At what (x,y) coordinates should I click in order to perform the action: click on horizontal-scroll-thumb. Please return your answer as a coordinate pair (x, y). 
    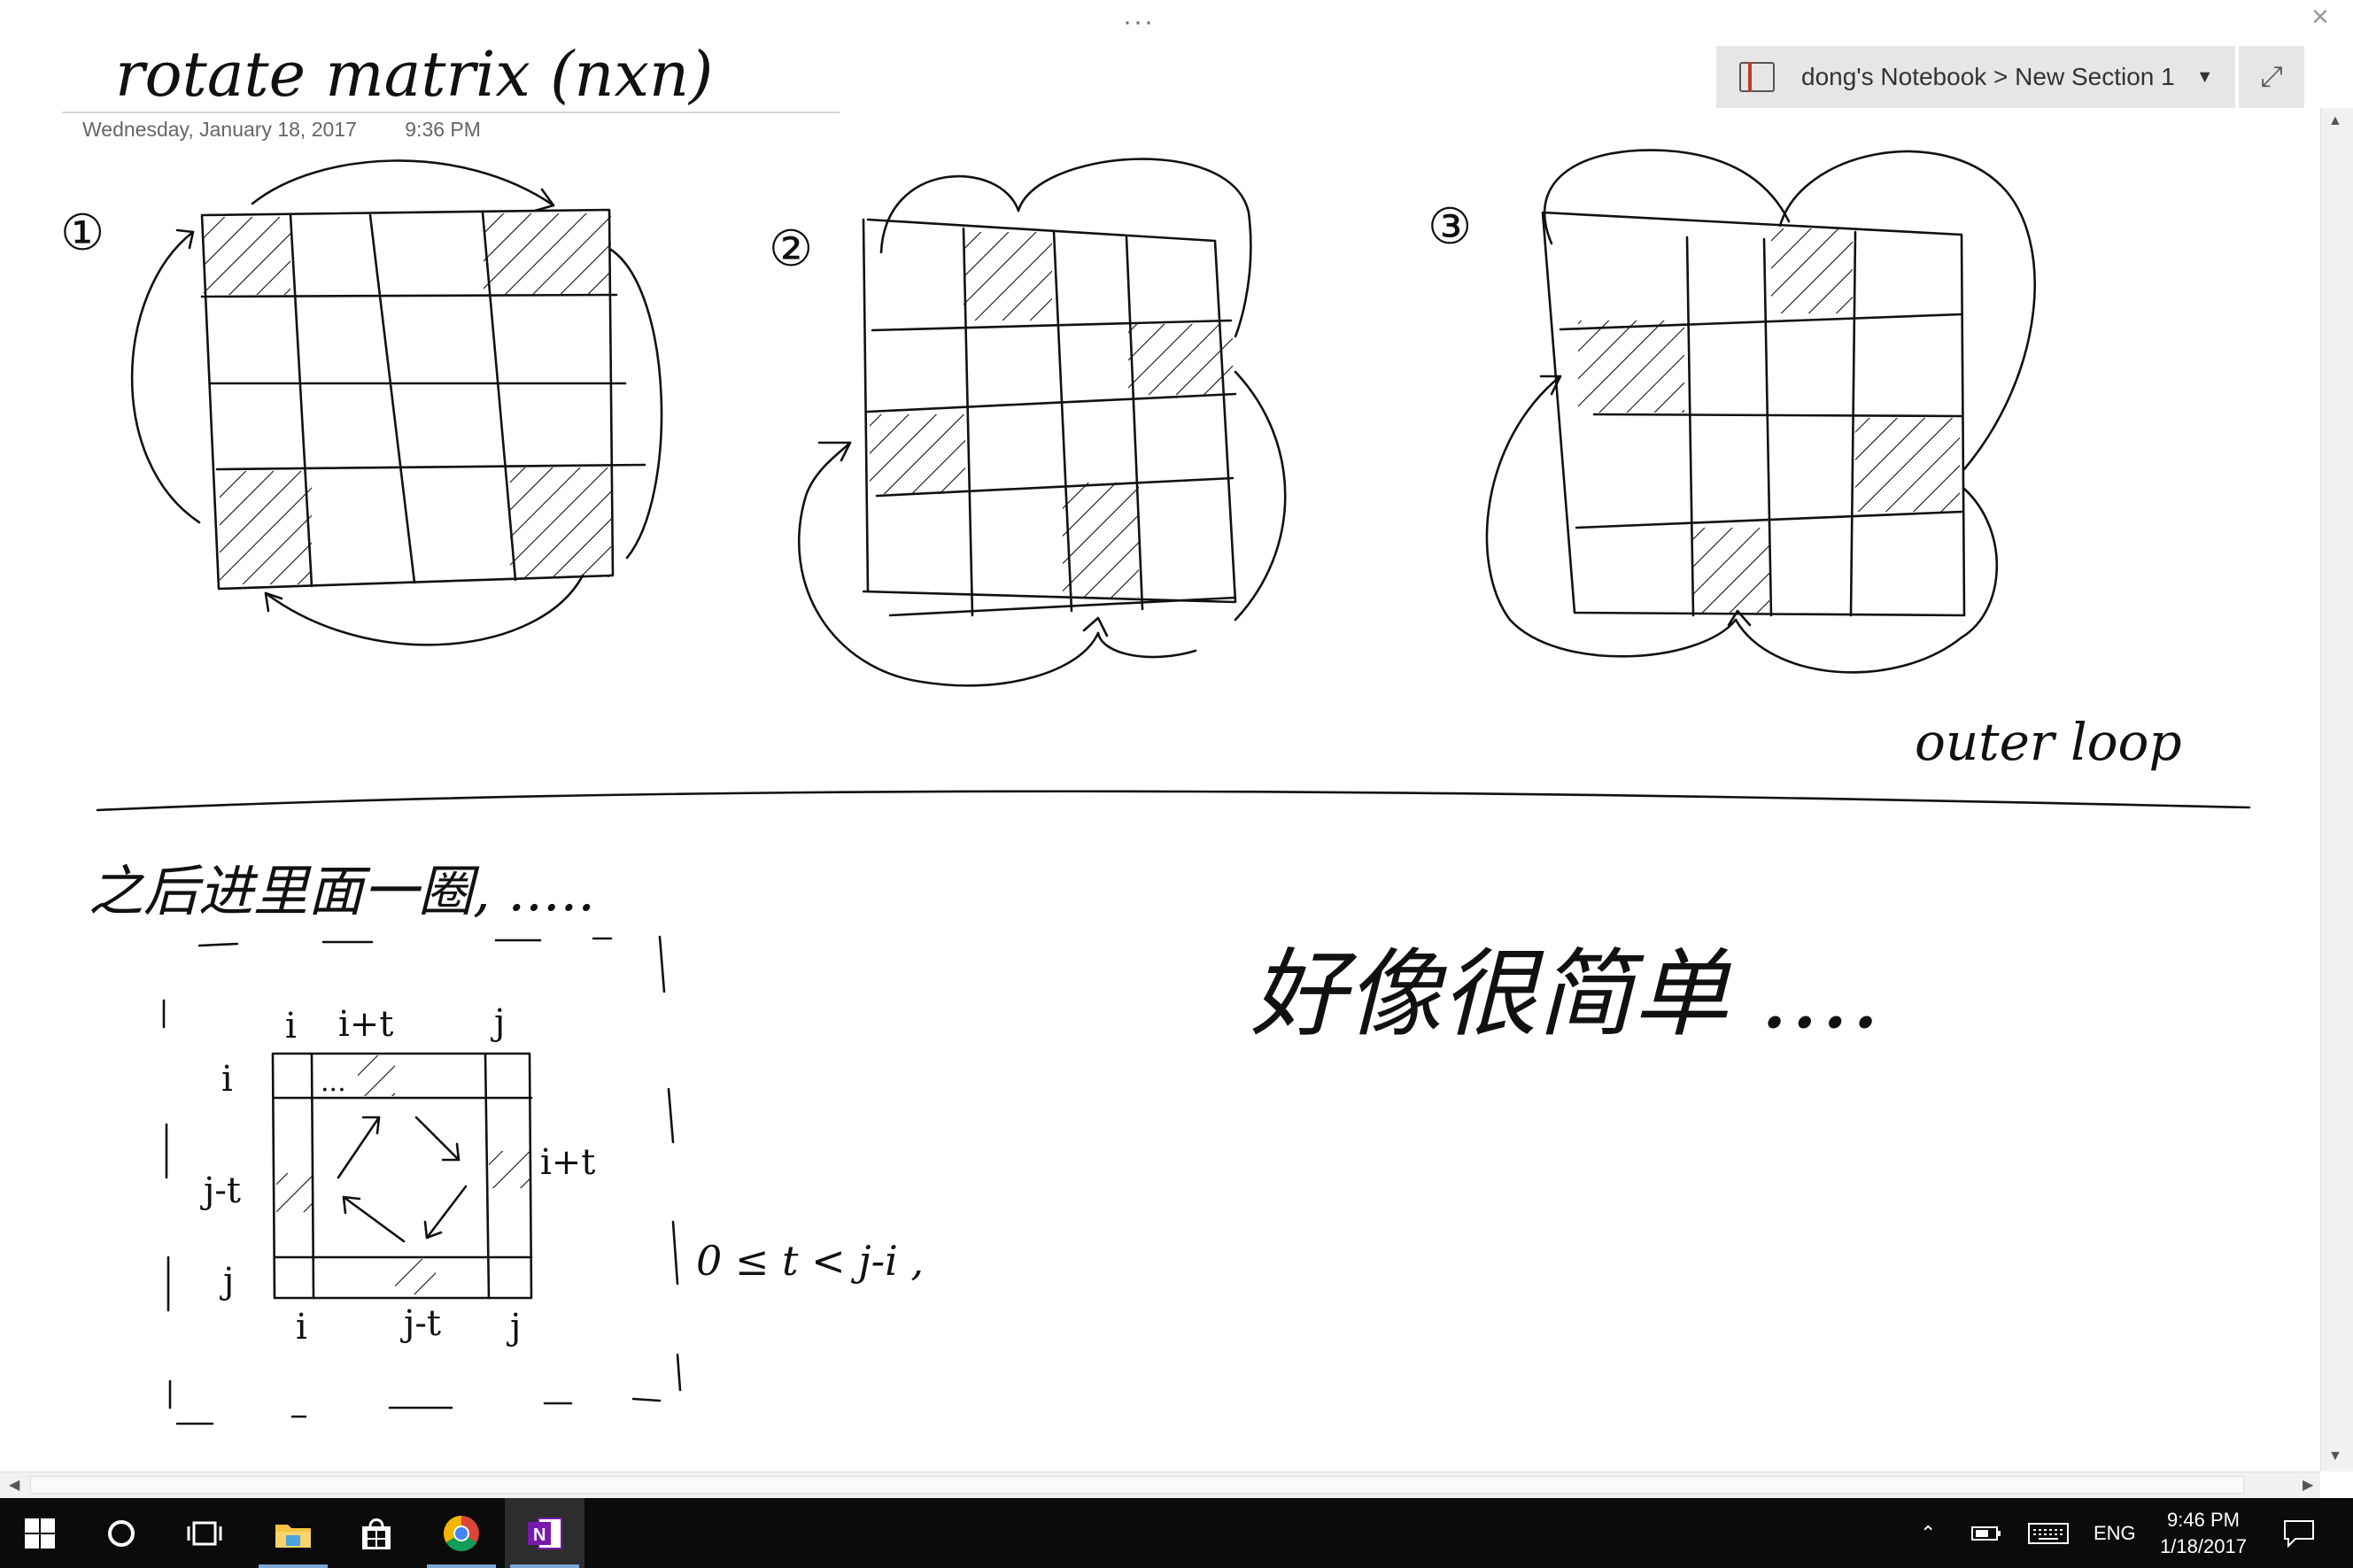
    Looking at the image, I should click on (1137, 1485).